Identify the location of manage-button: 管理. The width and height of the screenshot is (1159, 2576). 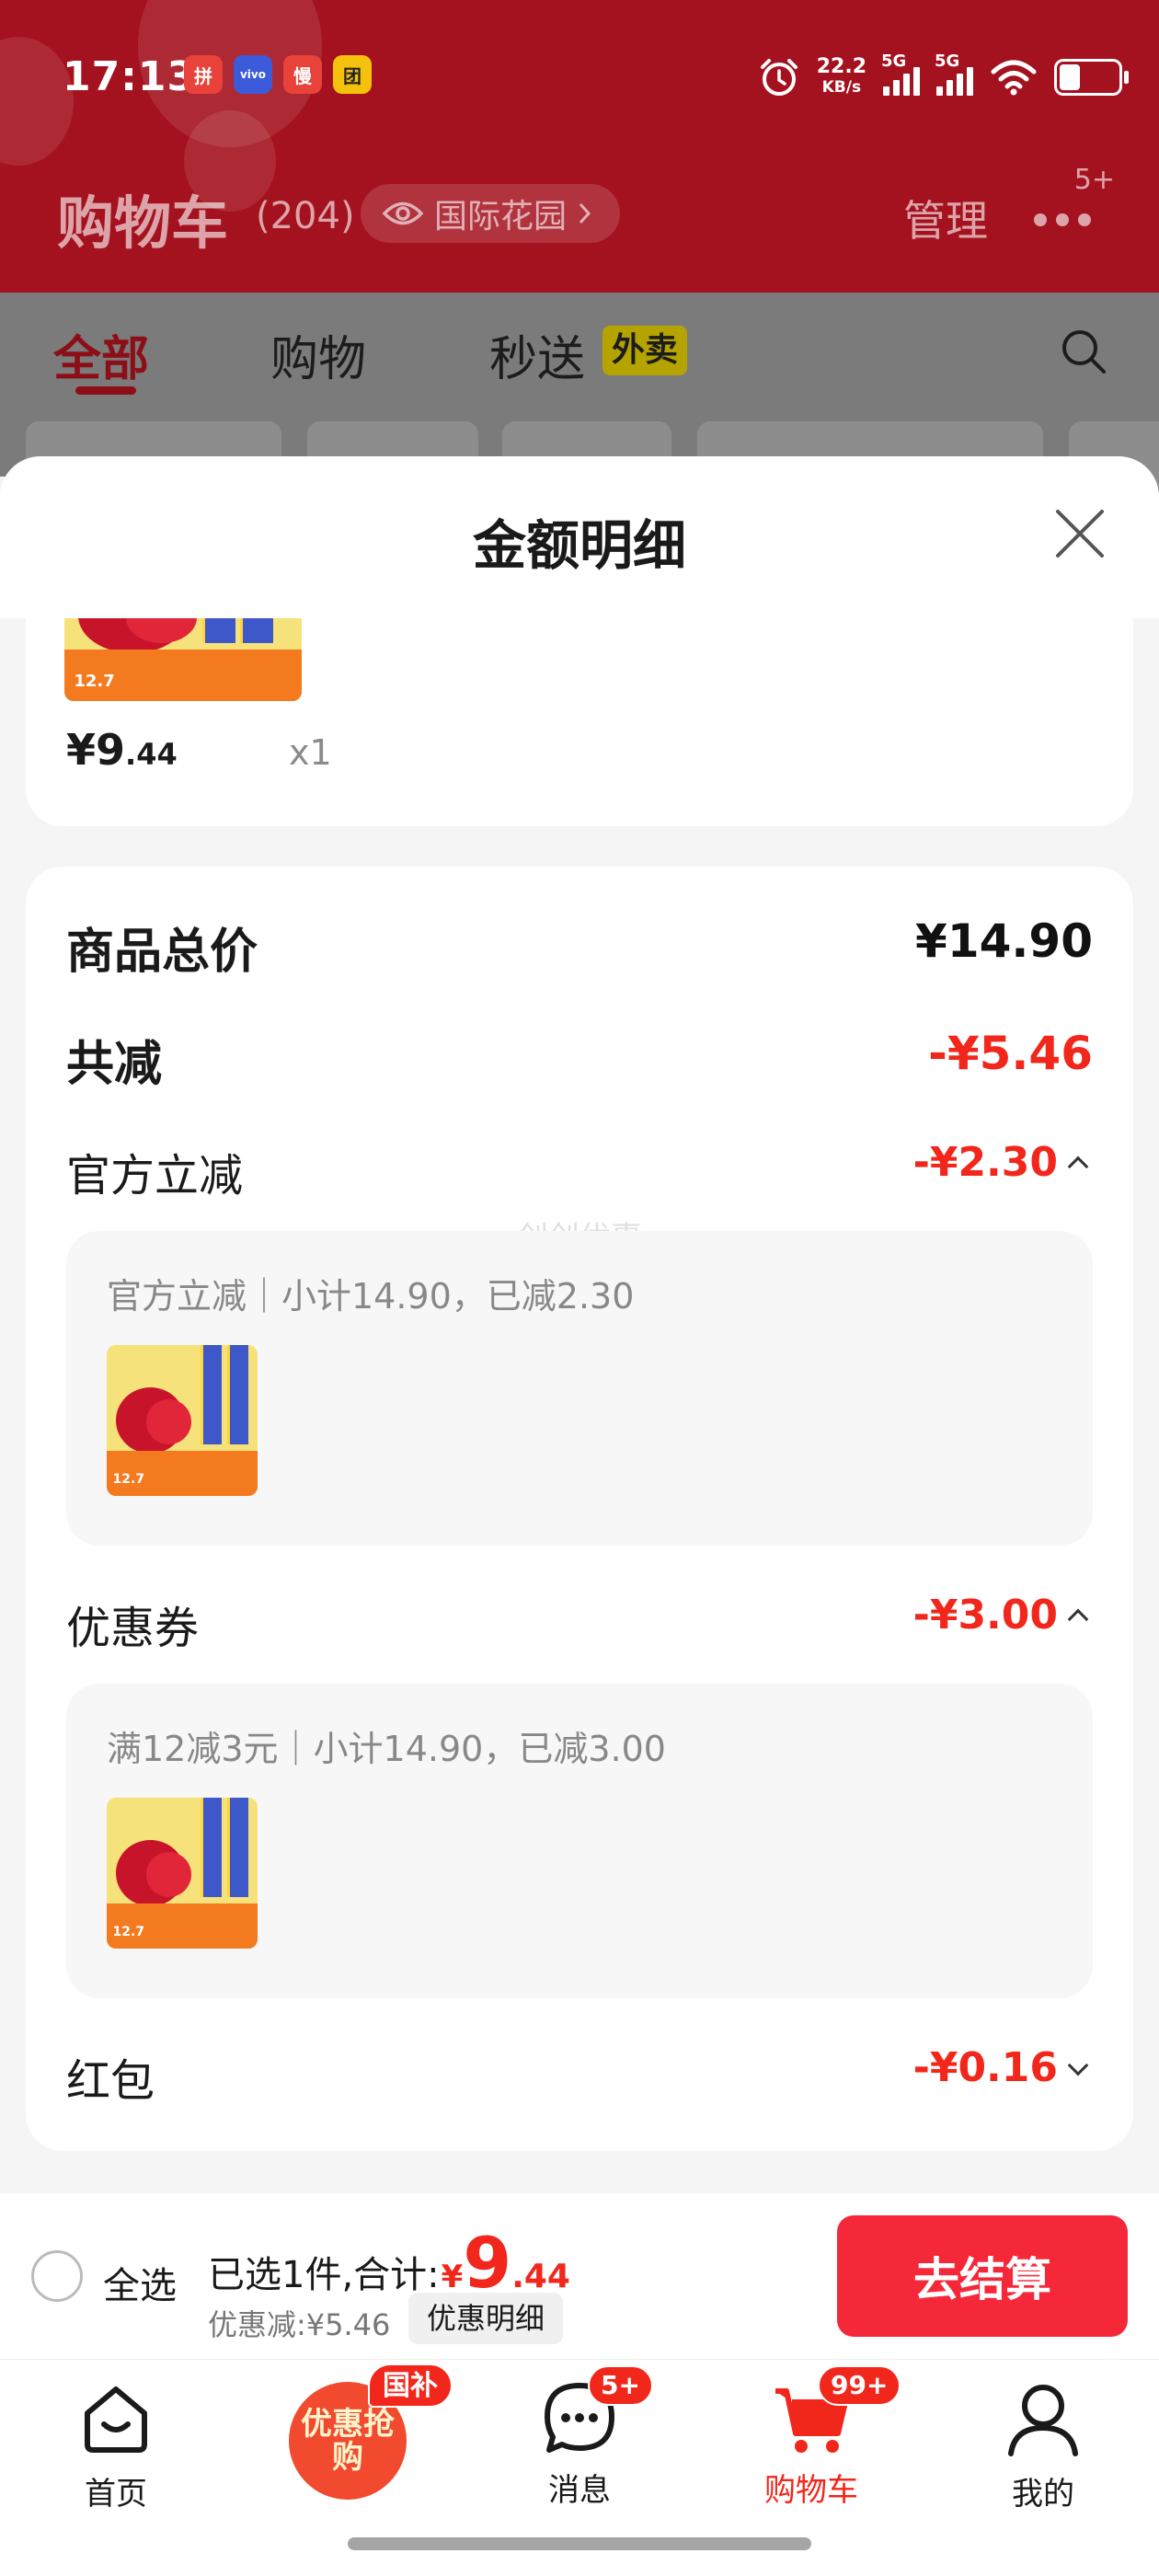
(945, 218).